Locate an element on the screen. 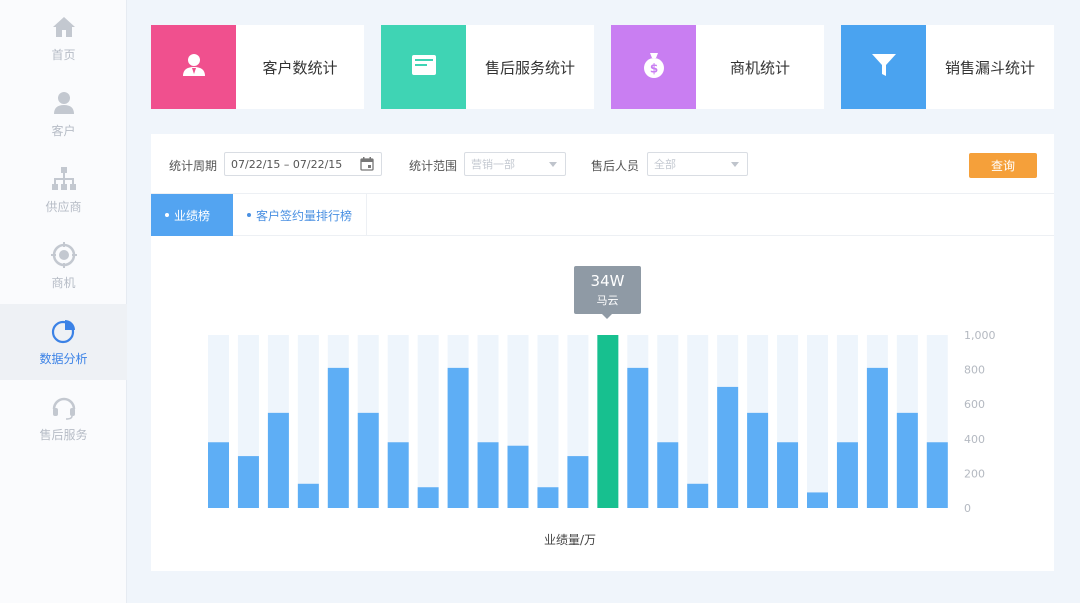 This screenshot has height=603, width=1080. tab-label: 业绩榜 is located at coordinates (192, 215).